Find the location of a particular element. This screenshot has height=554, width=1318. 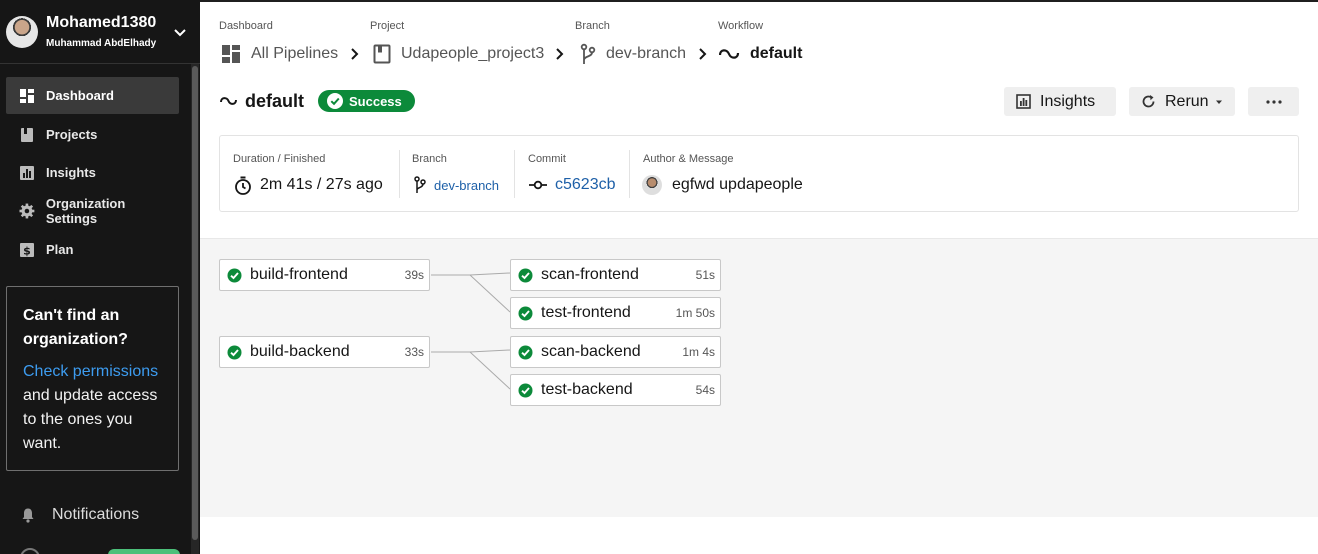

job-duration: 54s is located at coordinates (705, 390).